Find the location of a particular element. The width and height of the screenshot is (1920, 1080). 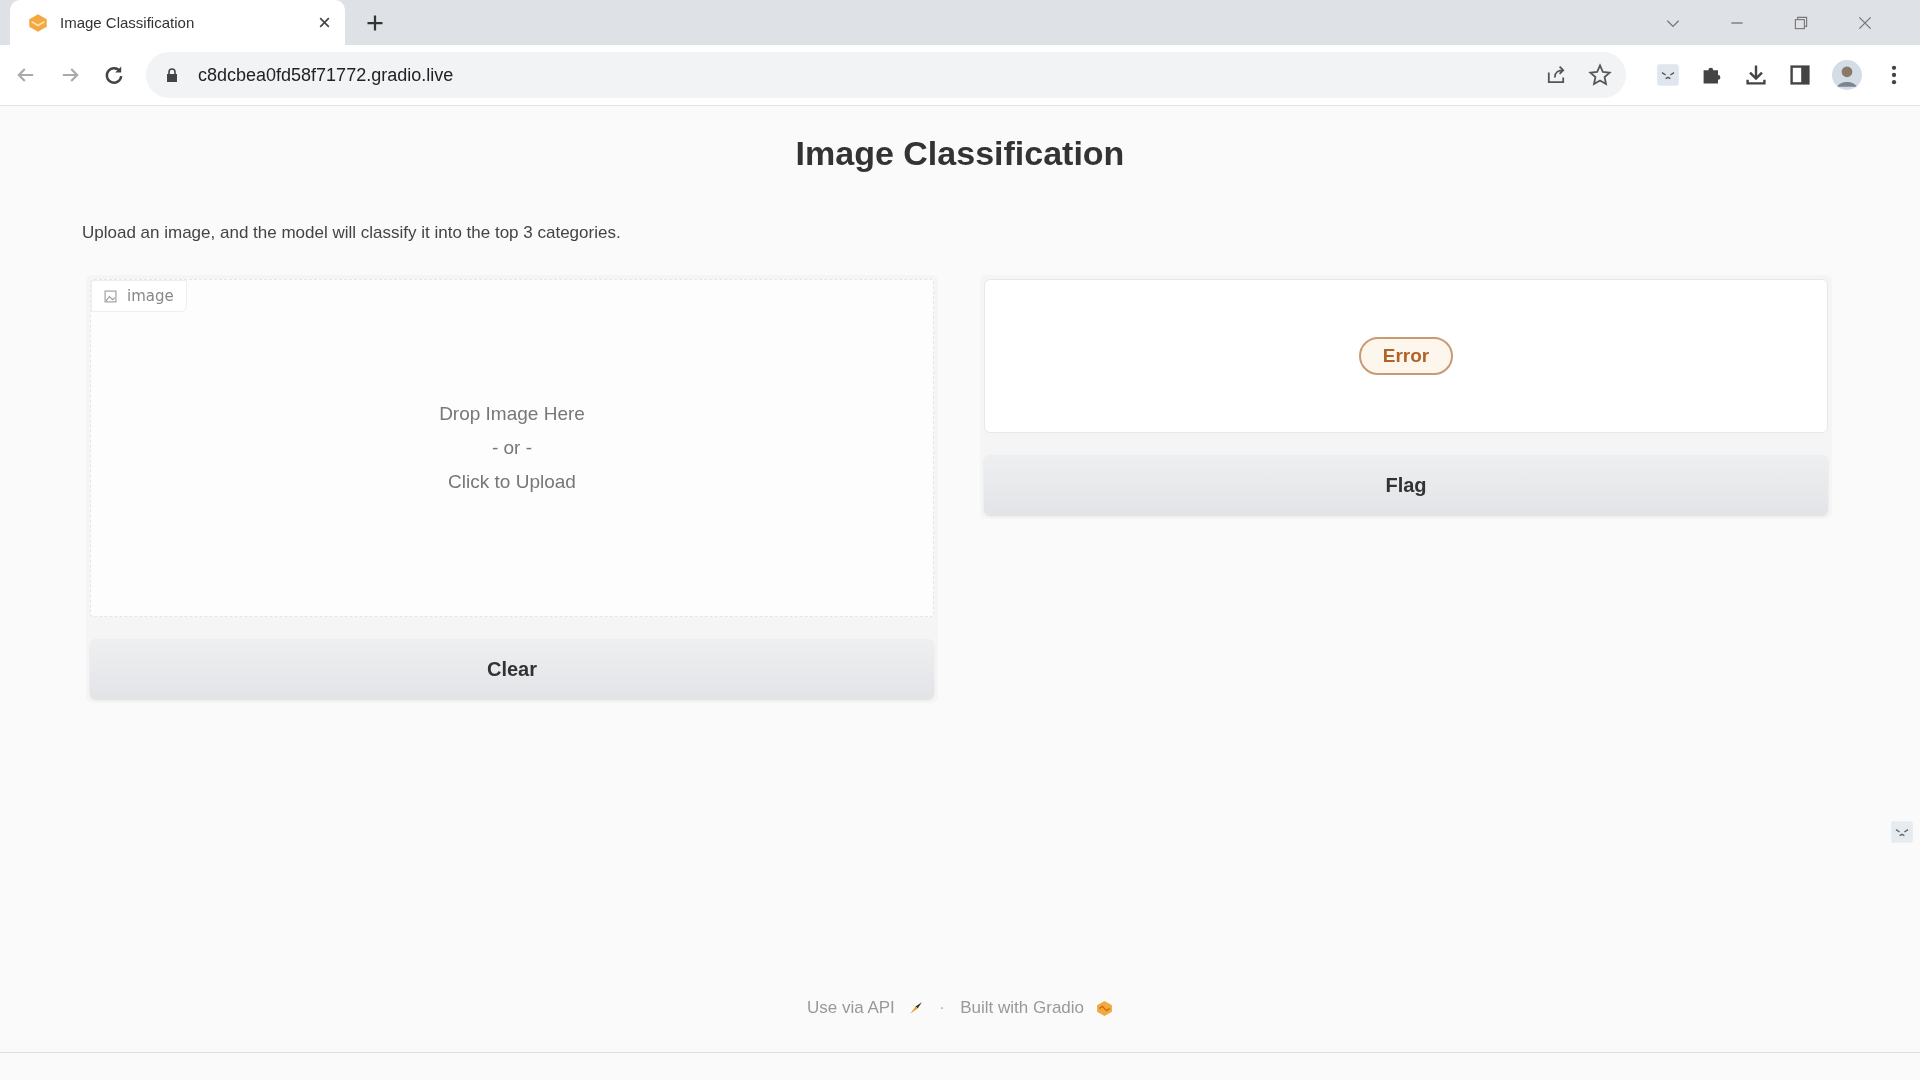

address-bar: c8dcbea0fd58f71772.gradio.live is located at coordinates (886, 75).